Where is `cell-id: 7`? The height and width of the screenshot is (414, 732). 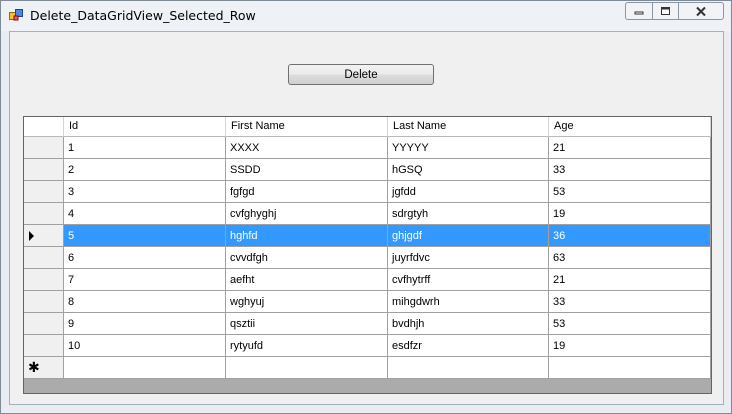 cell-id: 7 is located at coordinates (145, 280).